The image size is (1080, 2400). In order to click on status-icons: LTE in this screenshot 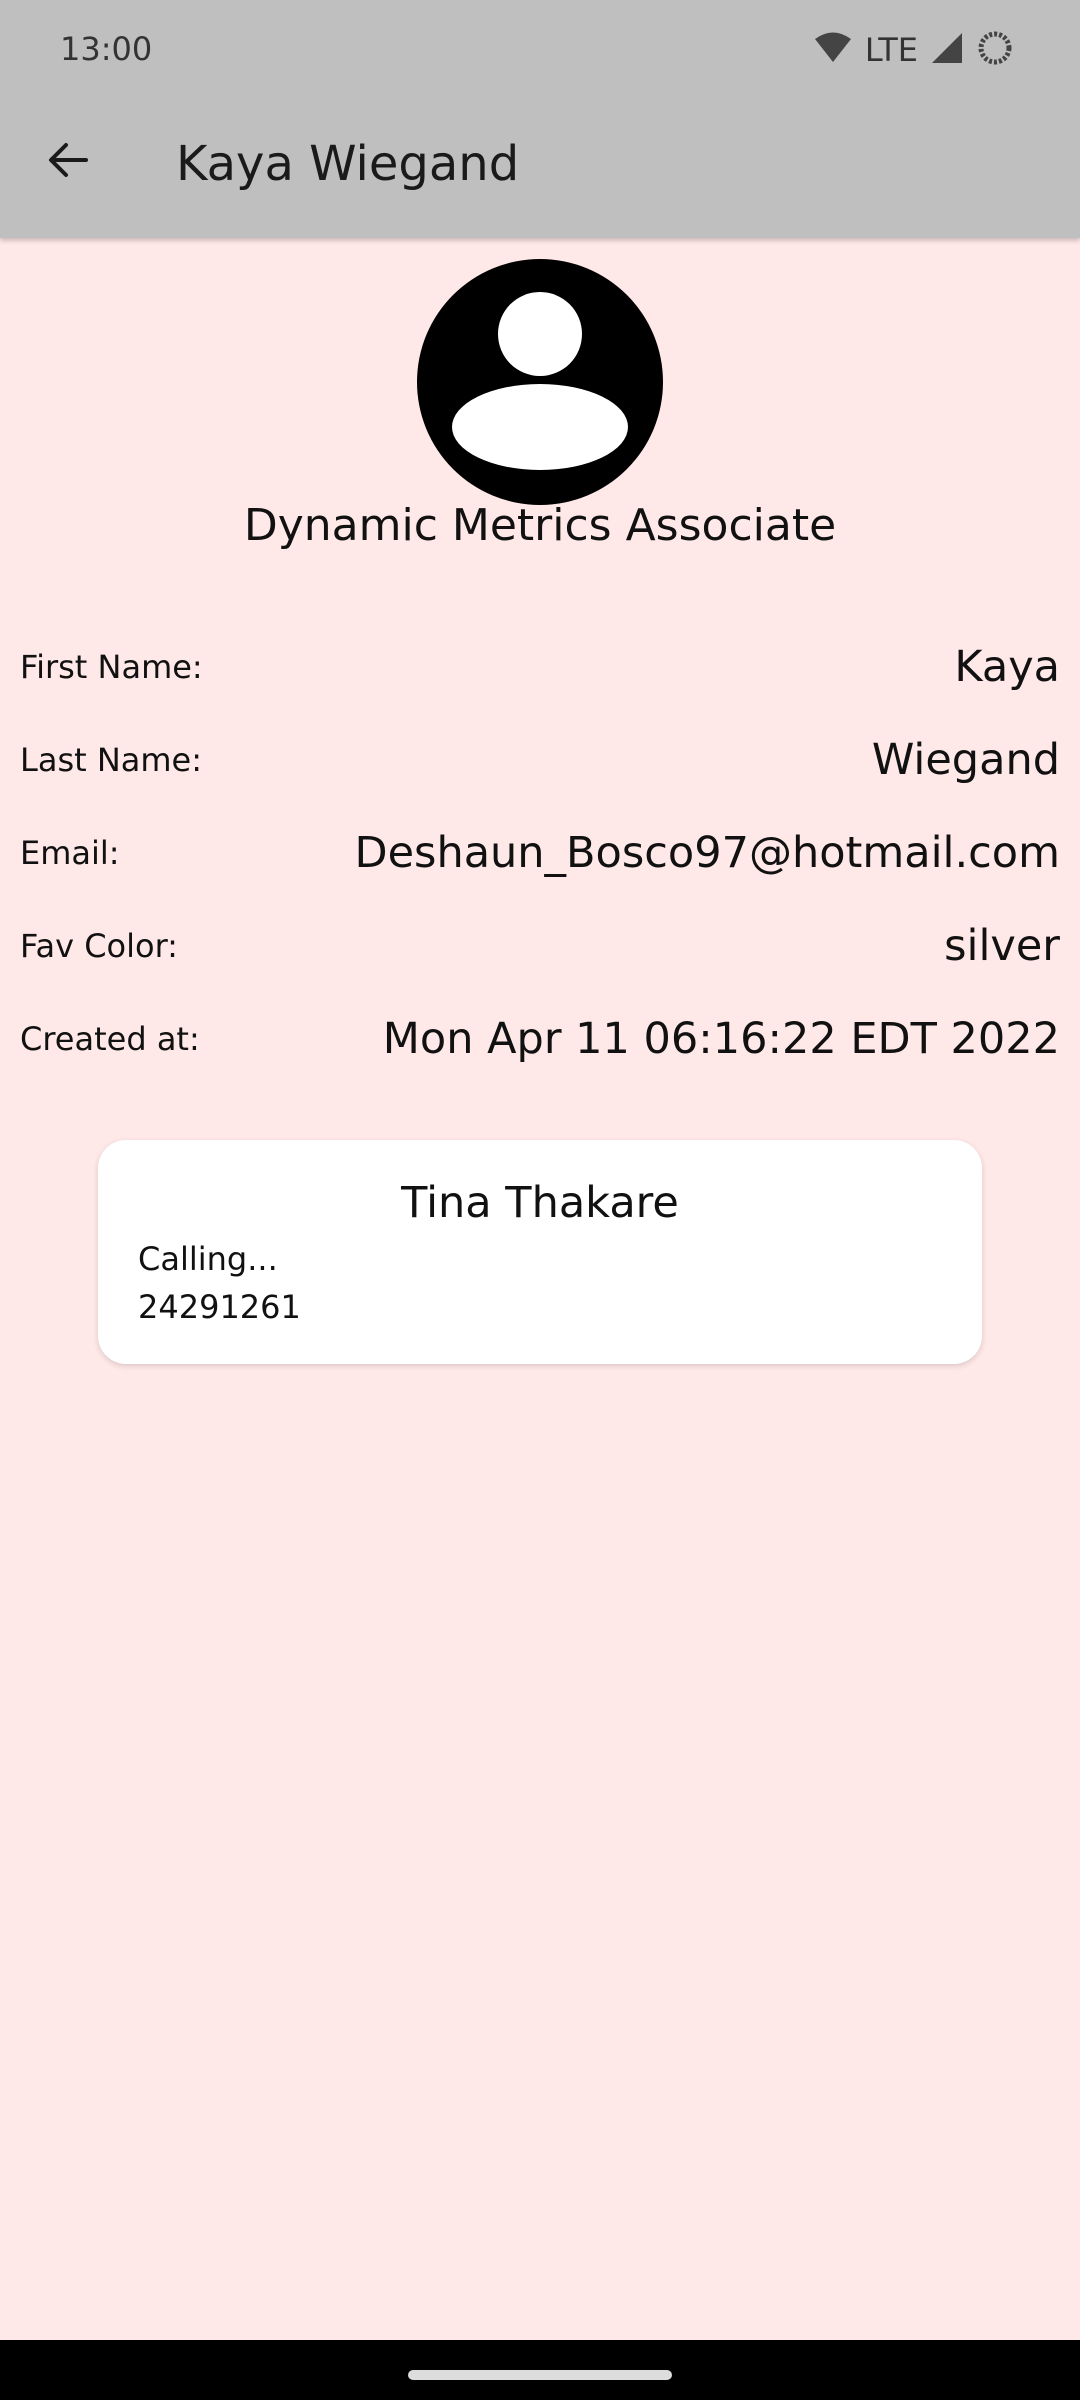, I will do `click(913, 50)`.